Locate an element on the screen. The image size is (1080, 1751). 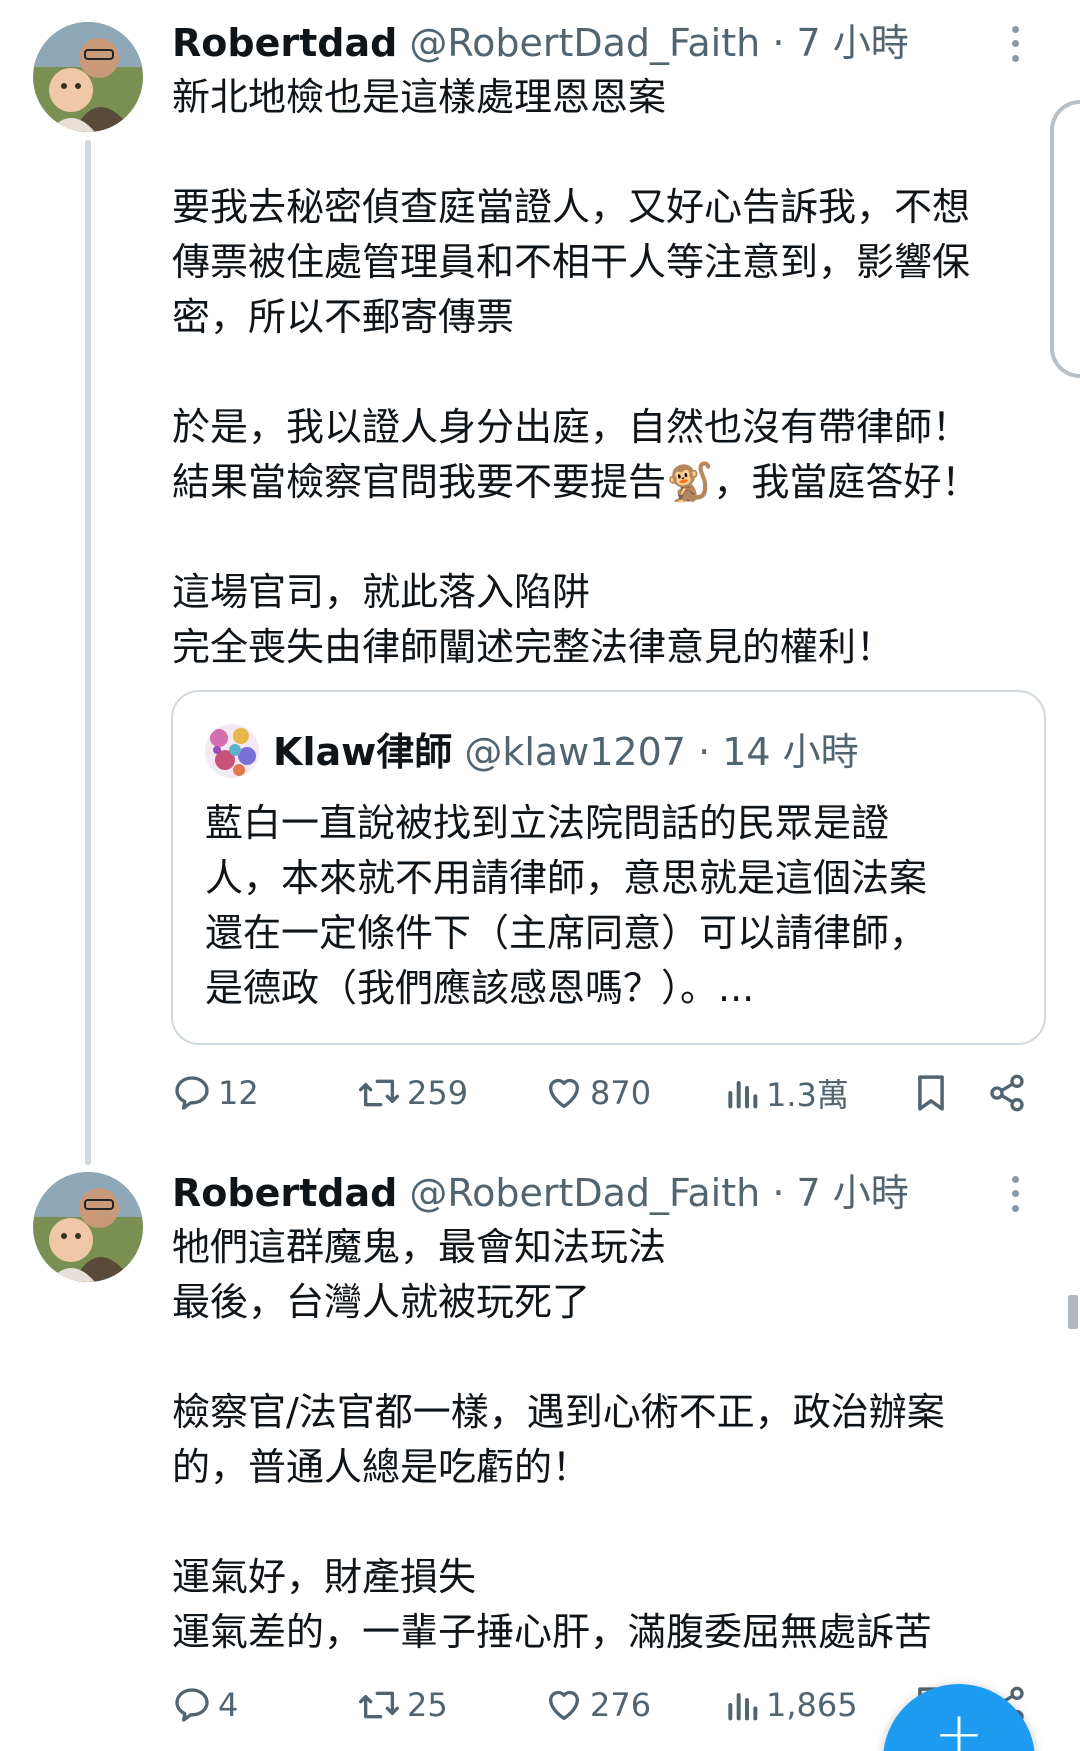
tweet-paragraph: 這場官司，就此落入陷阱 完全喪失由律師闡述完整法律意見的權利！ is located at coordinates (533, 619).